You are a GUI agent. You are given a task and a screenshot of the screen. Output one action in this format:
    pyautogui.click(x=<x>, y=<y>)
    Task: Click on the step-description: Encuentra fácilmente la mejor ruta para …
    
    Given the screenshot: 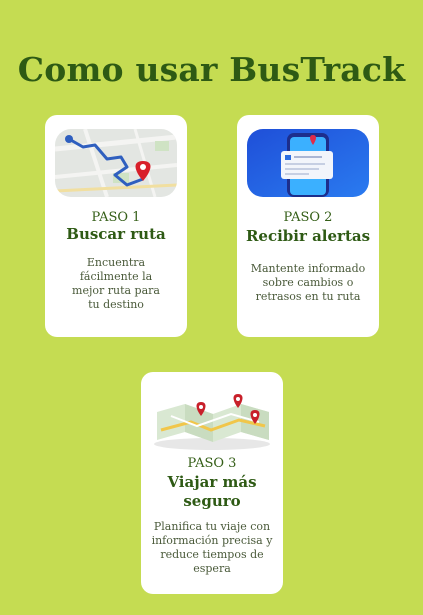 What is the action you would take?
    pyautogui.click(x=116, y=283)
    